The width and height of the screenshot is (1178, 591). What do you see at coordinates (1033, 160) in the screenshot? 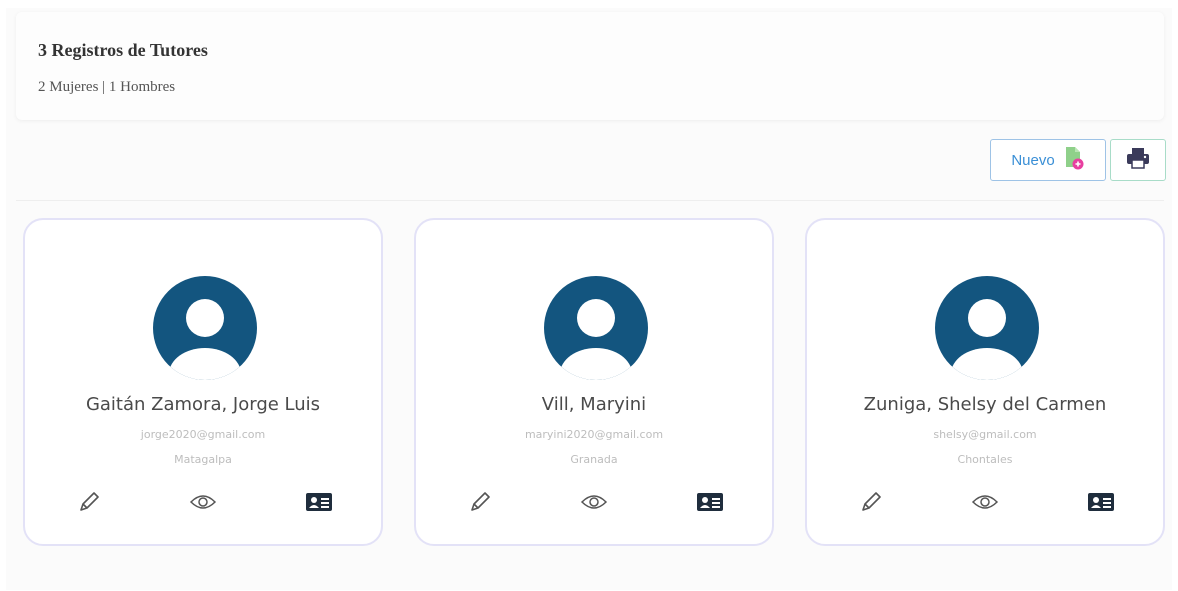
I see `new-button-label: Nuevo` at bounding box center [1033, 160].